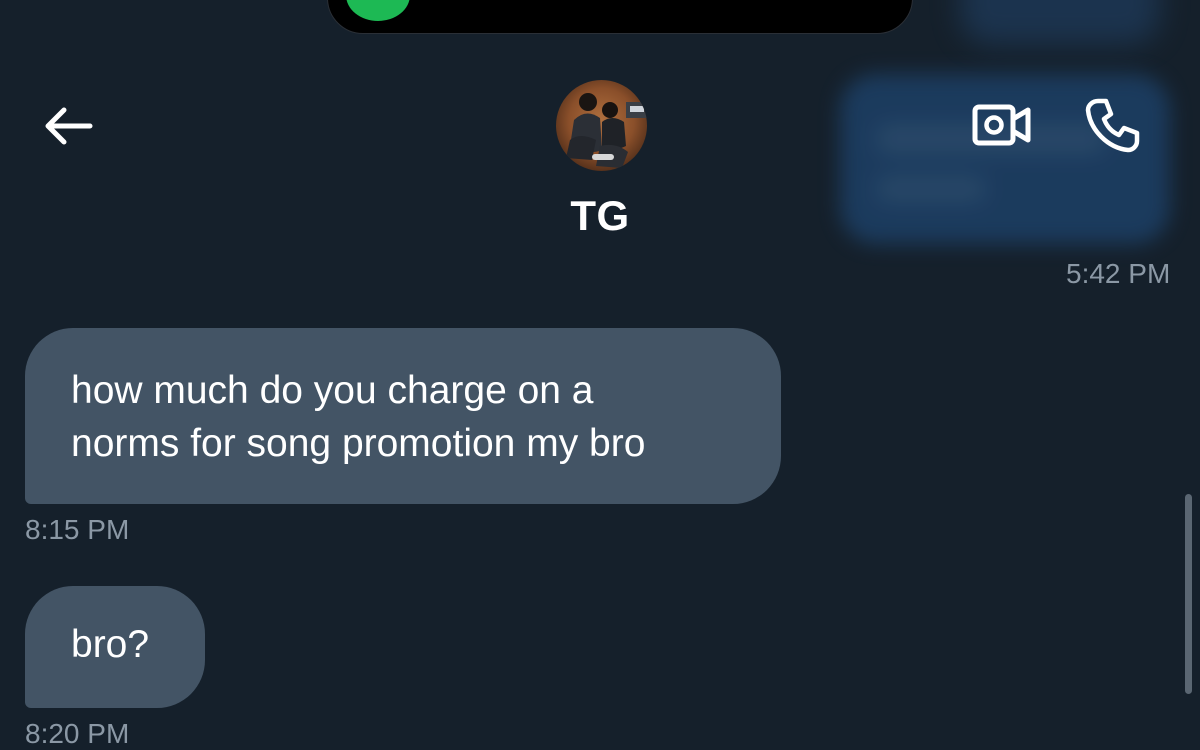 The height and width of the screenshot is (750, 1200). Describe the element at coordinates (110, 644) in the screenshot. I see `message-text: bro?` at that location.